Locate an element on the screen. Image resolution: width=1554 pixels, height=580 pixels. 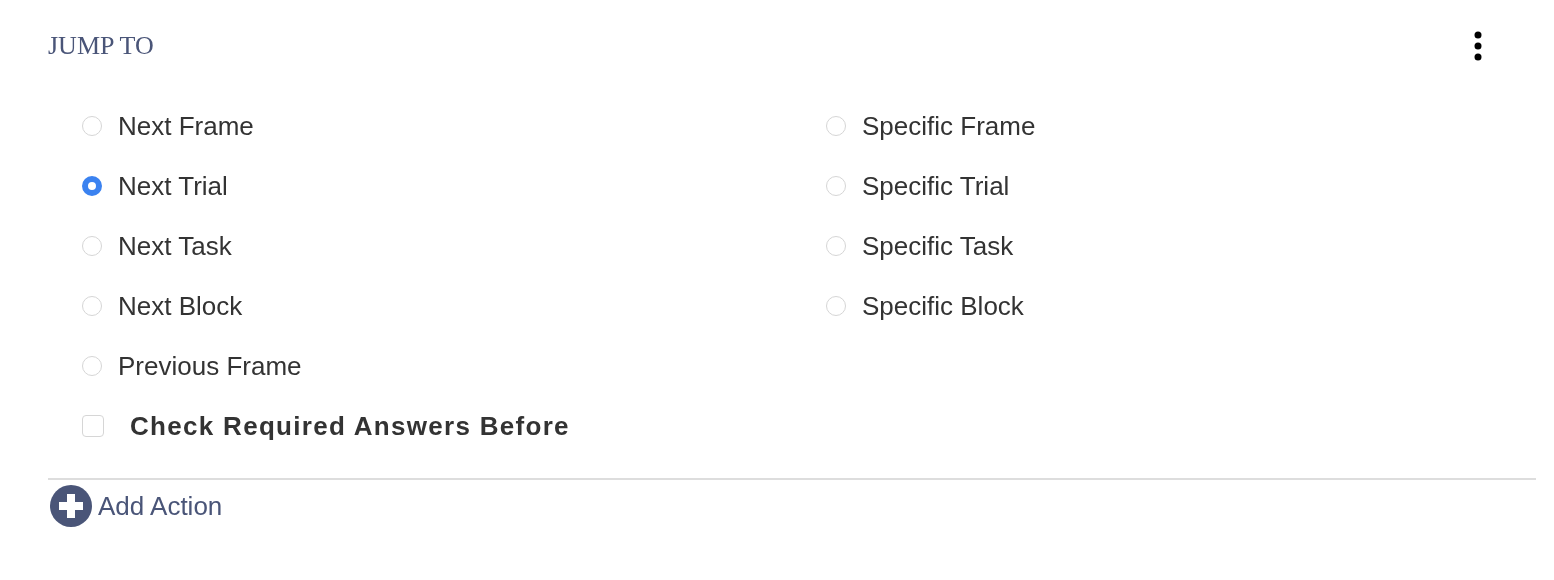
option-label: Previous Frame is located at coordinates (210, 366).